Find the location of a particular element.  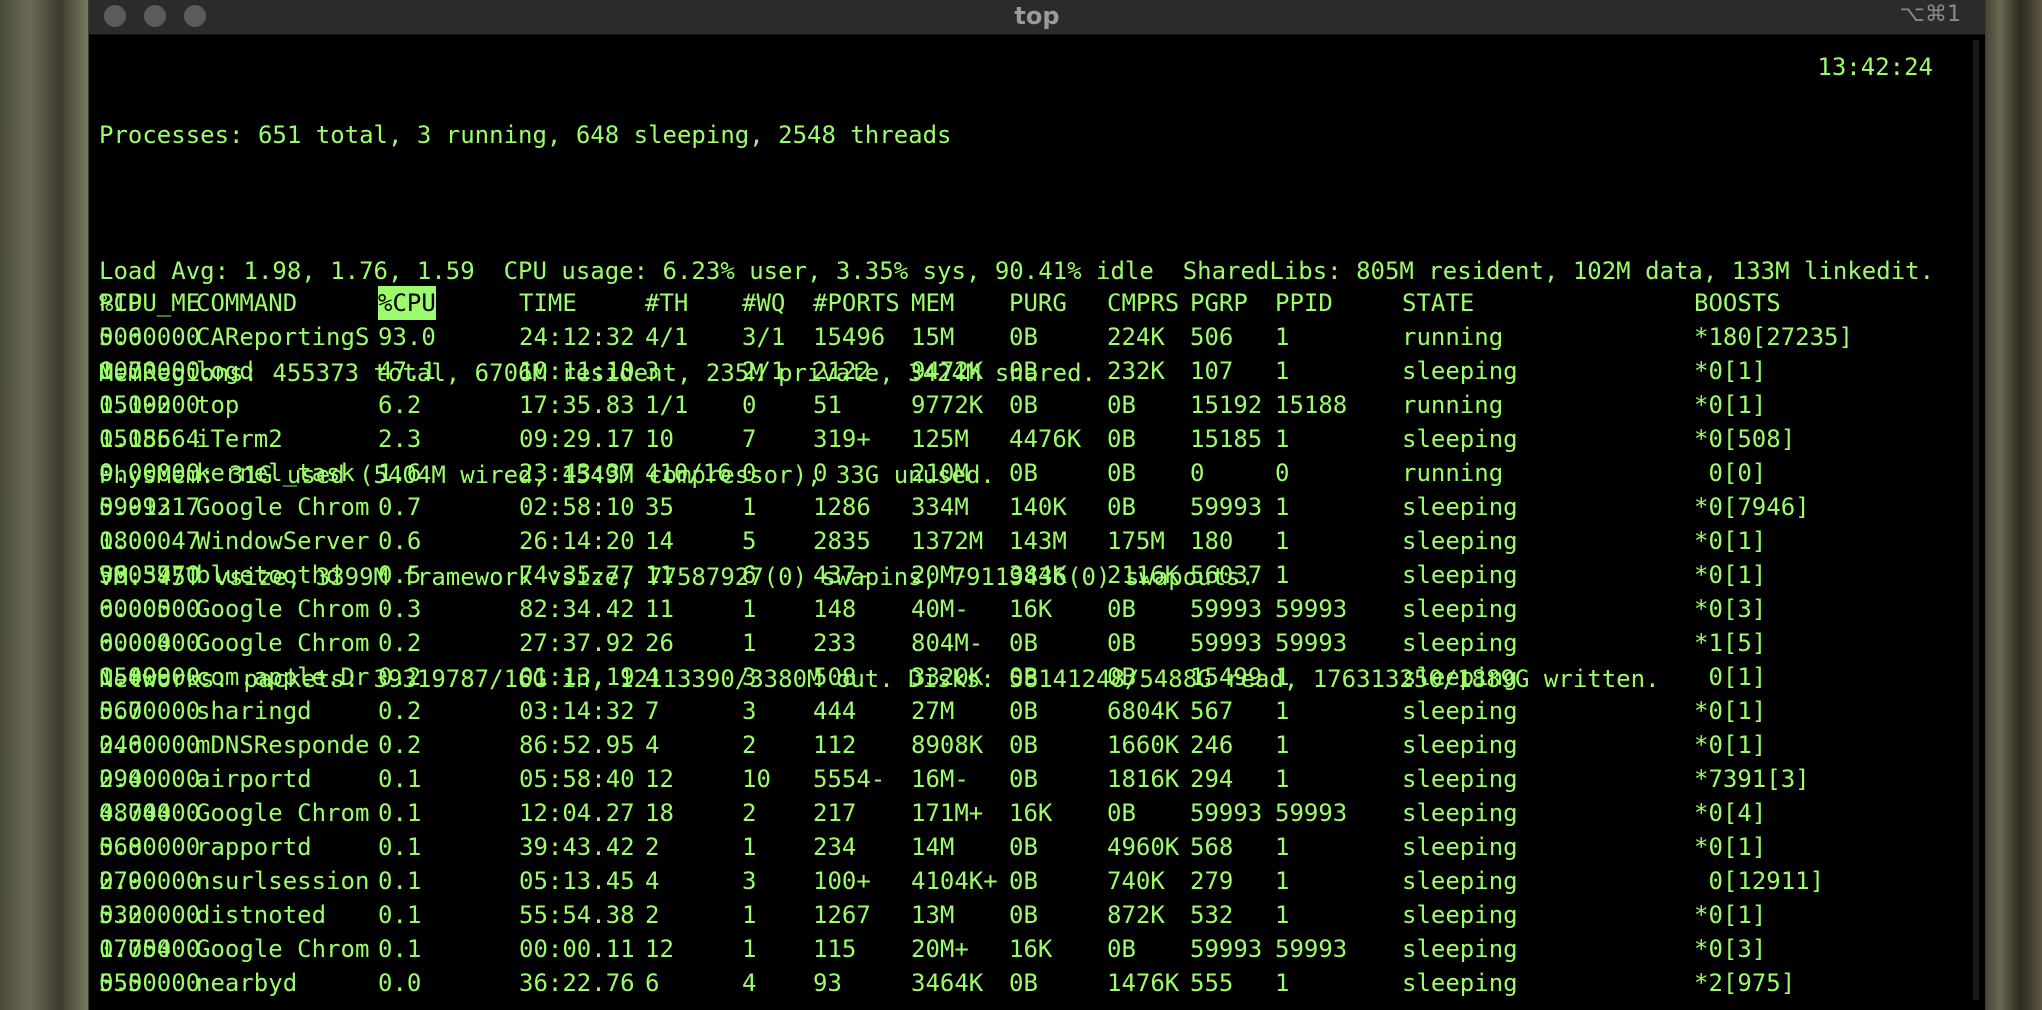

table-cell: 0[1] is located at coordinates (1730, 677).